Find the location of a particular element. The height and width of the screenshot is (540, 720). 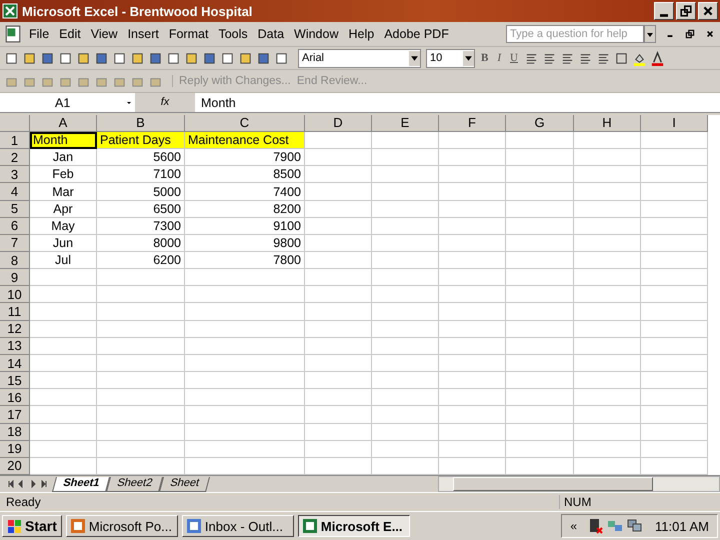

column-header: D is located at coordinates (338, 123).